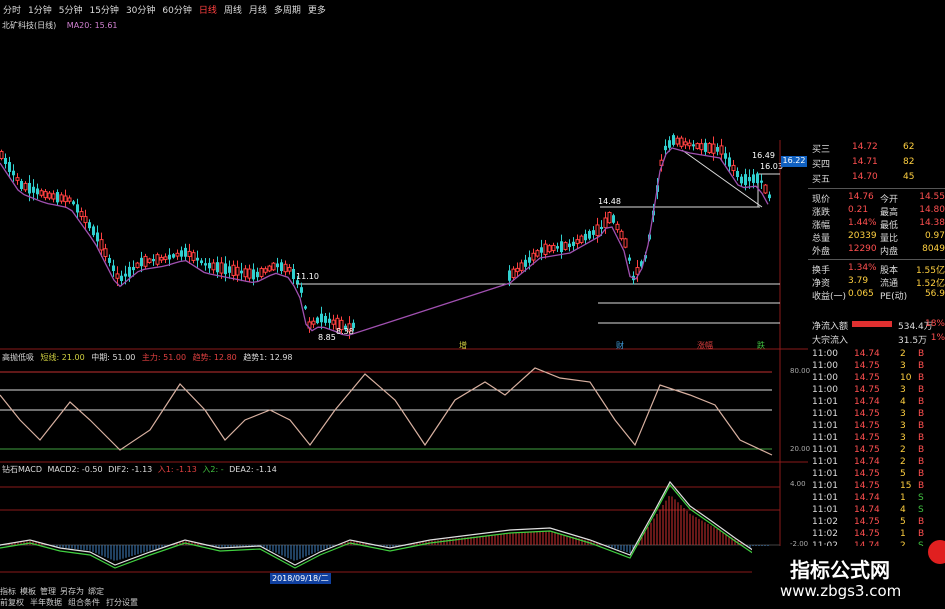 The height and width of the screenshot is (609, 945). Describe the element at coordinates (934, 236) in the screenshot. I see `stat-value: 0.97` at that location.